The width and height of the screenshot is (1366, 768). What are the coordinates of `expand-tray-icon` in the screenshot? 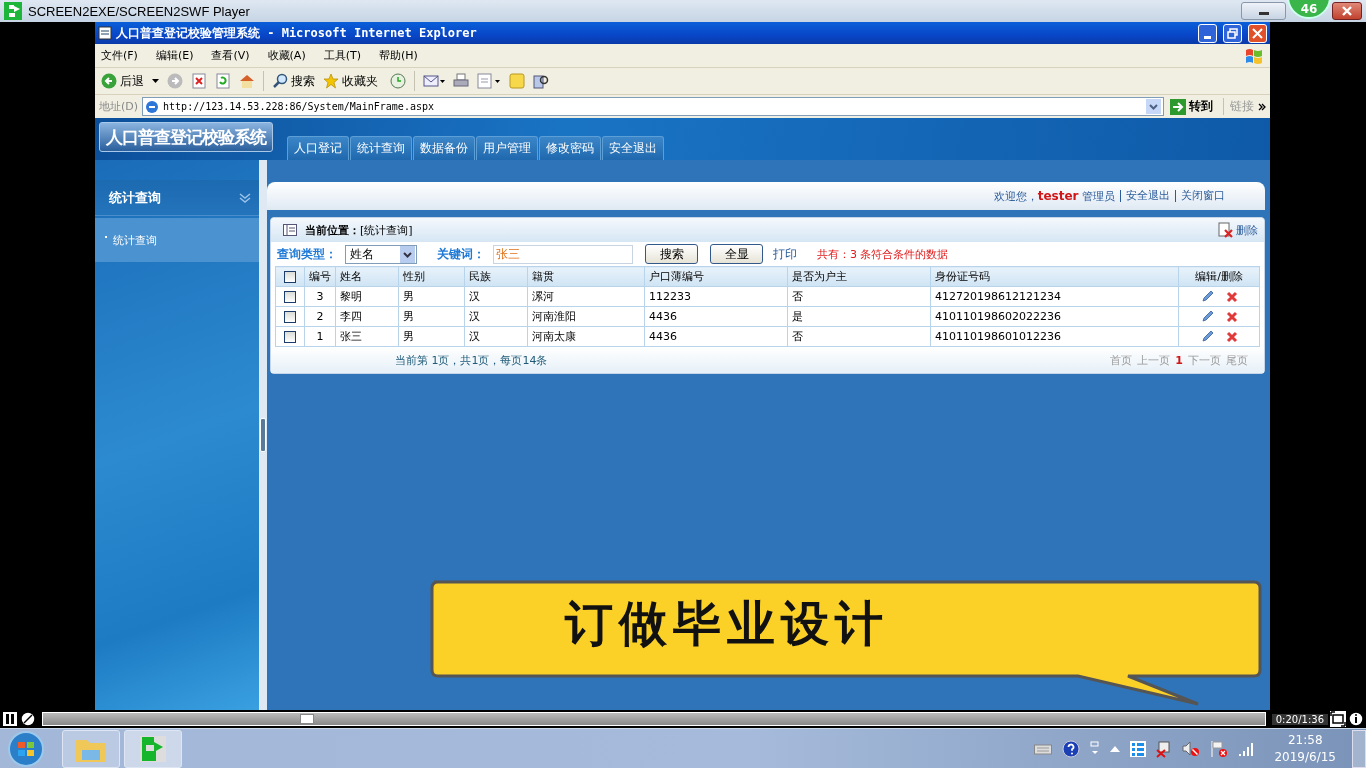 It's located at (1115, 748).